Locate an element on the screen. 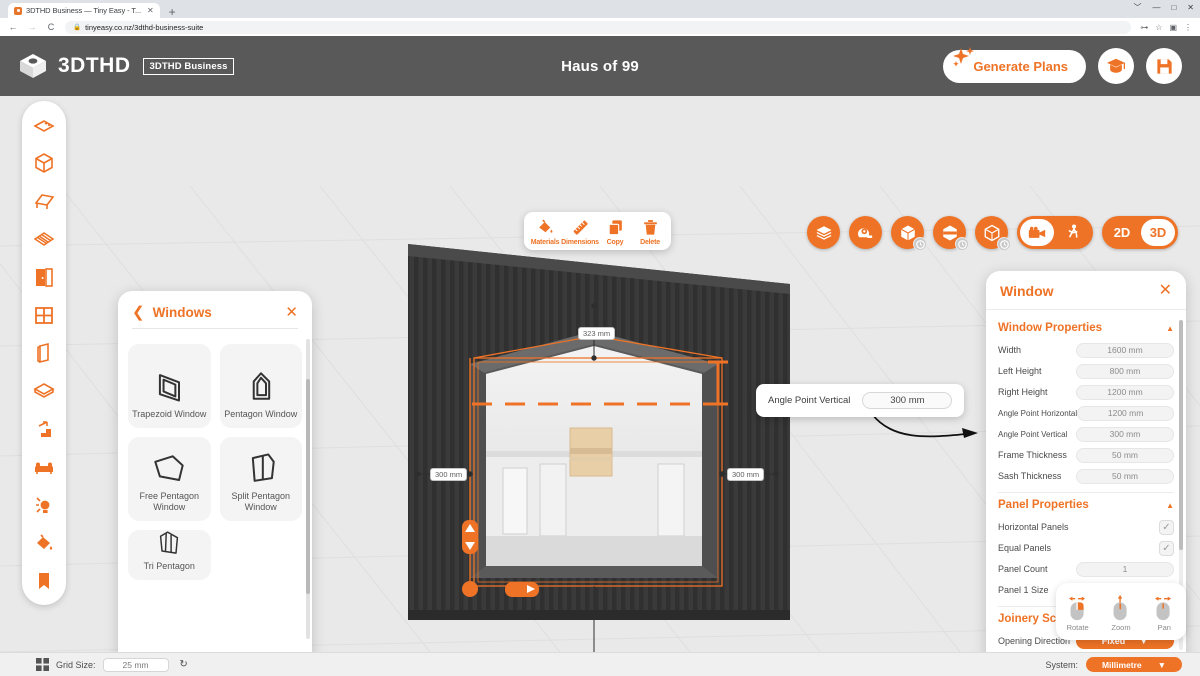 This screenshot has width=1200, height=676. list-item: Trapezoid Window is located at coordinates (169, 386).